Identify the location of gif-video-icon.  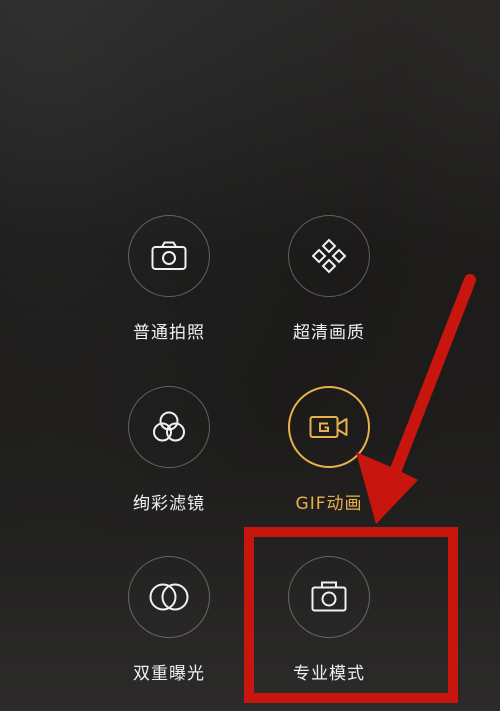
(328, 427).